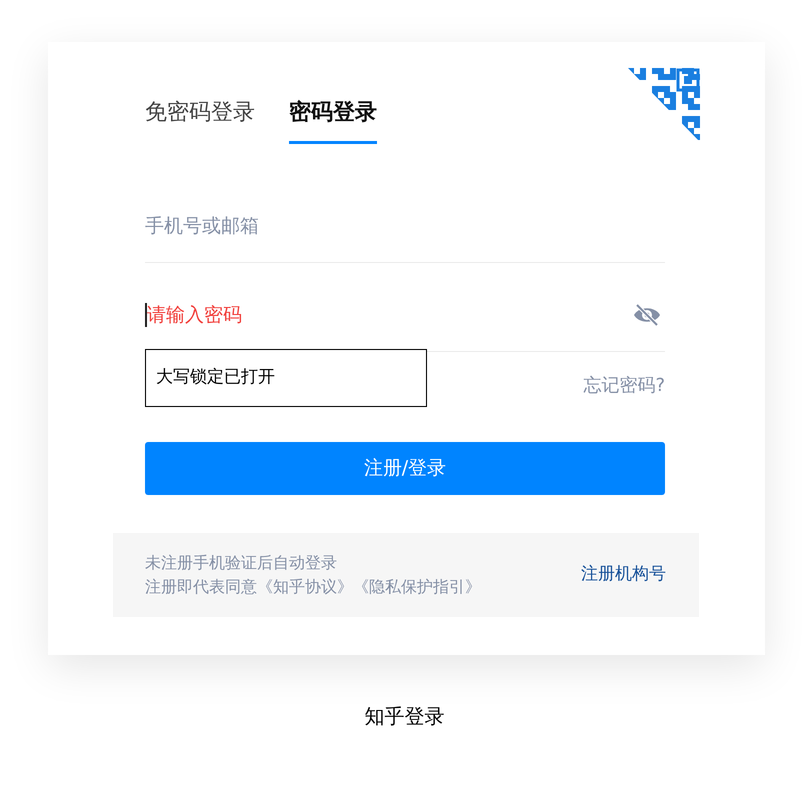  Describe the element at coordinates (647, 315) in the screenshot. I see `eye-slash-icon` at that location.